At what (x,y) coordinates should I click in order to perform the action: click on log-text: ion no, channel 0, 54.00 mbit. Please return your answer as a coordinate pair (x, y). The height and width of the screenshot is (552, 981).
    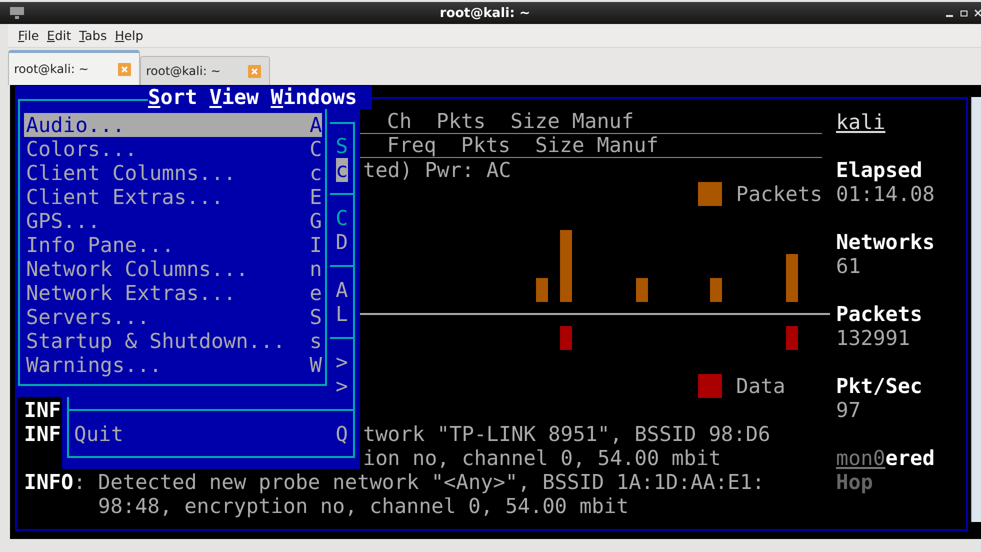
    Looking at the image, I should click on (542, 458).